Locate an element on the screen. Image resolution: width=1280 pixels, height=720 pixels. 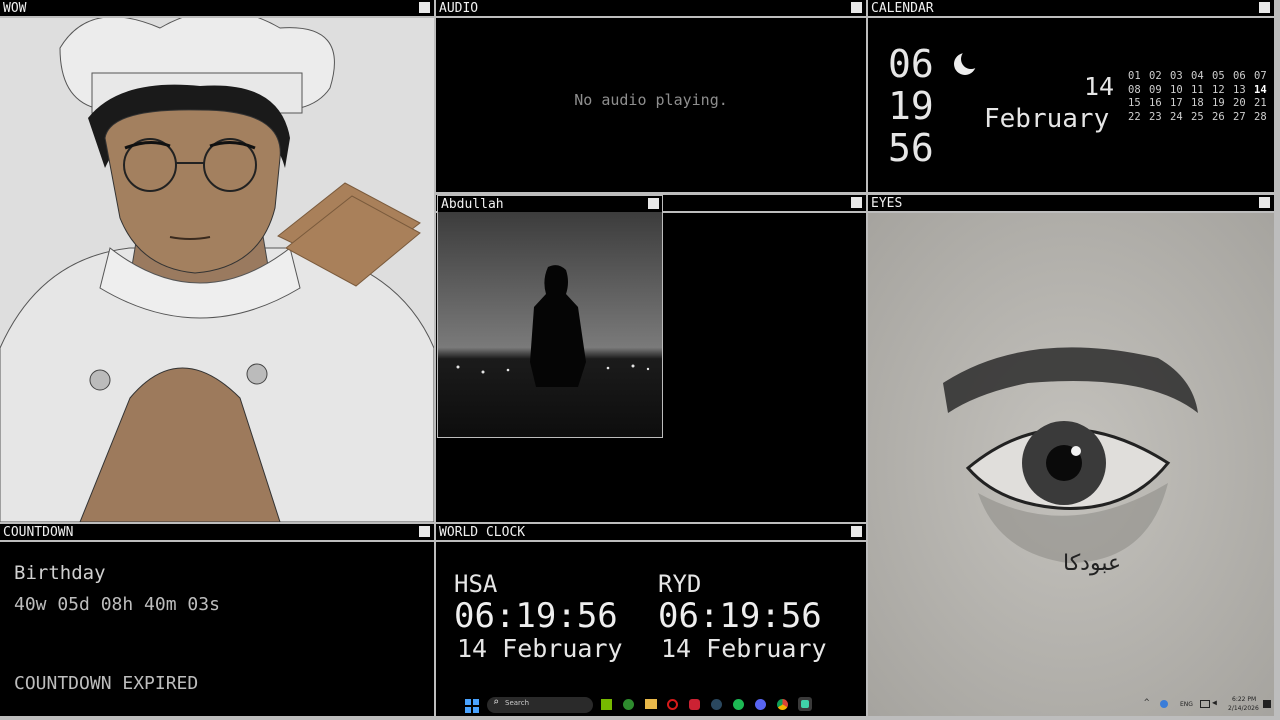
calendar-day-cell: 15 is located at coordinates (1138, 104).